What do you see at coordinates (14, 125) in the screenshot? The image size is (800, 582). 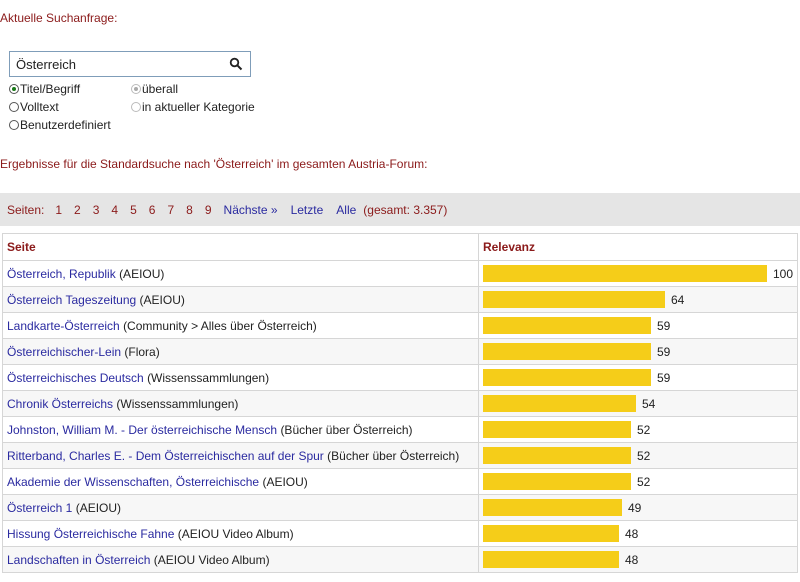 I see `radio-custom-indicator` at bounding box center [14, 125].